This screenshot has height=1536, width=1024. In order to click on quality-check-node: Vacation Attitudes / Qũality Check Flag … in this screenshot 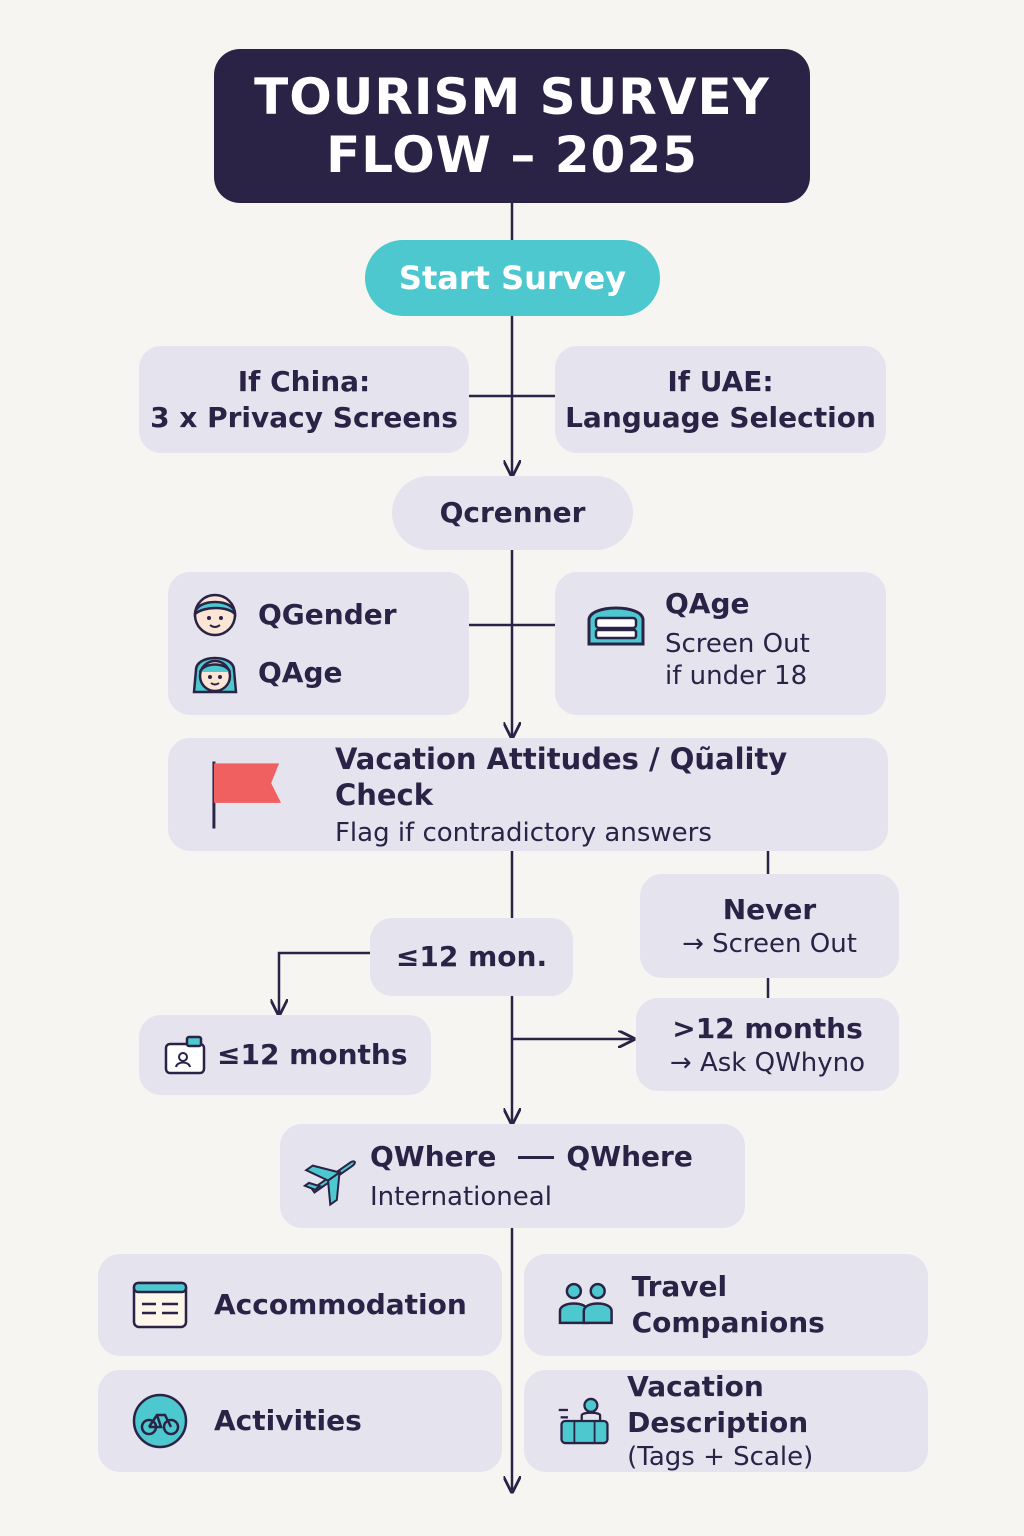, I will do `click(528, 794)`.